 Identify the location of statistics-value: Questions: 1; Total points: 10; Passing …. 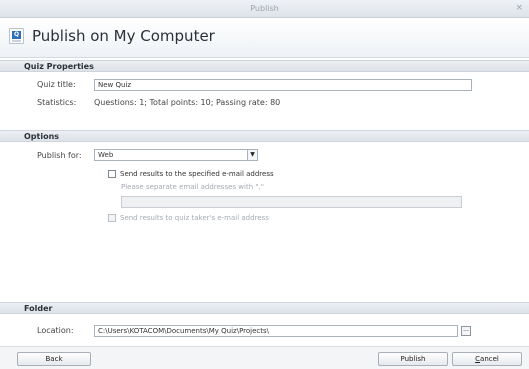
(187, 102).